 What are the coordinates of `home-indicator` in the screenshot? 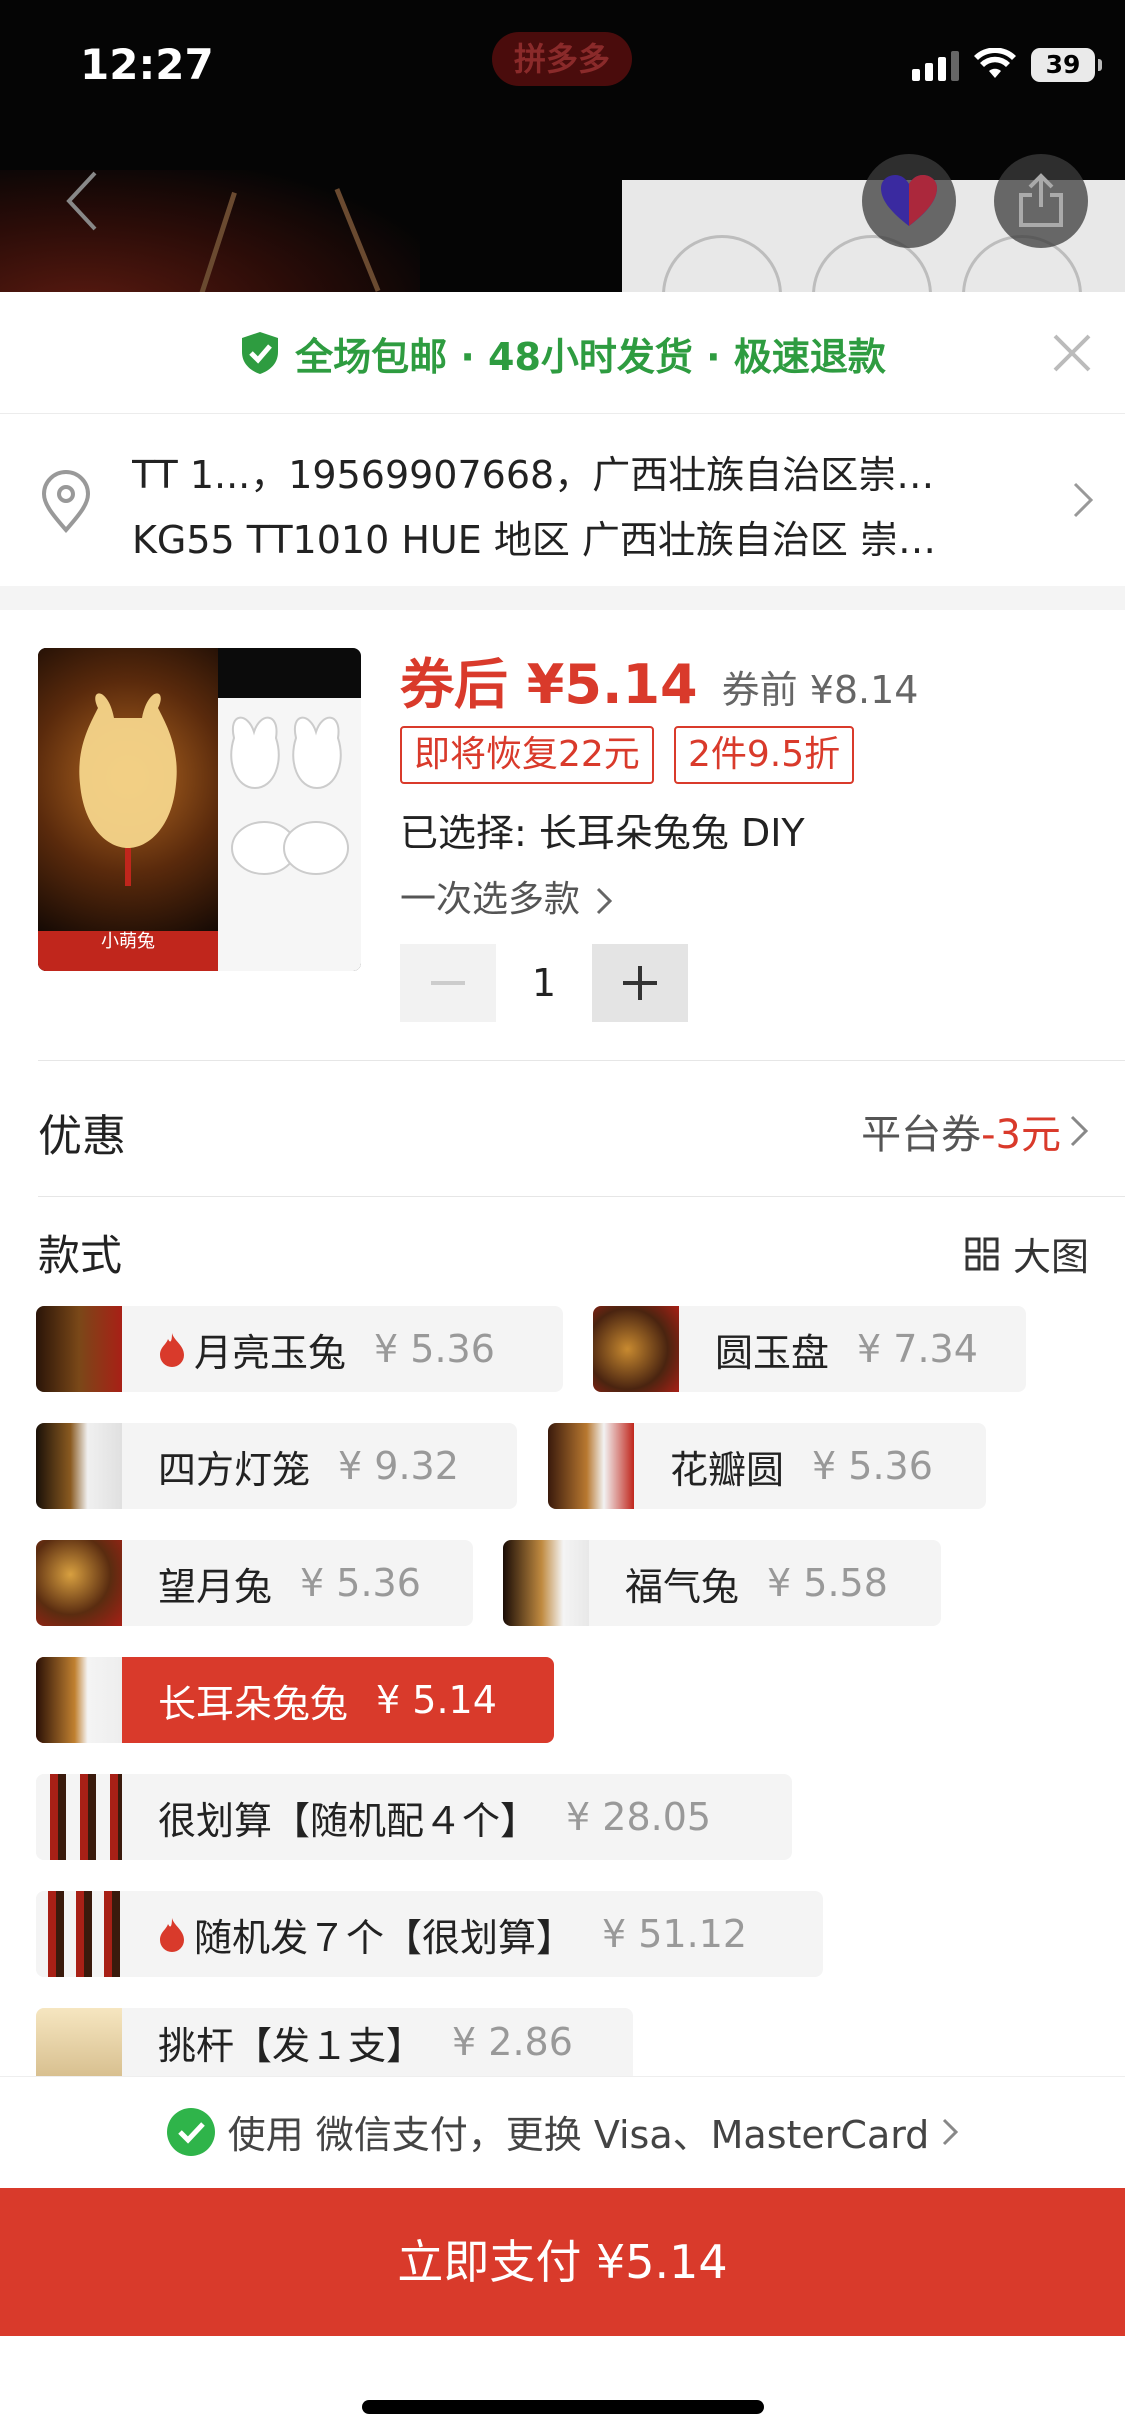 It's located at (563, 2407).